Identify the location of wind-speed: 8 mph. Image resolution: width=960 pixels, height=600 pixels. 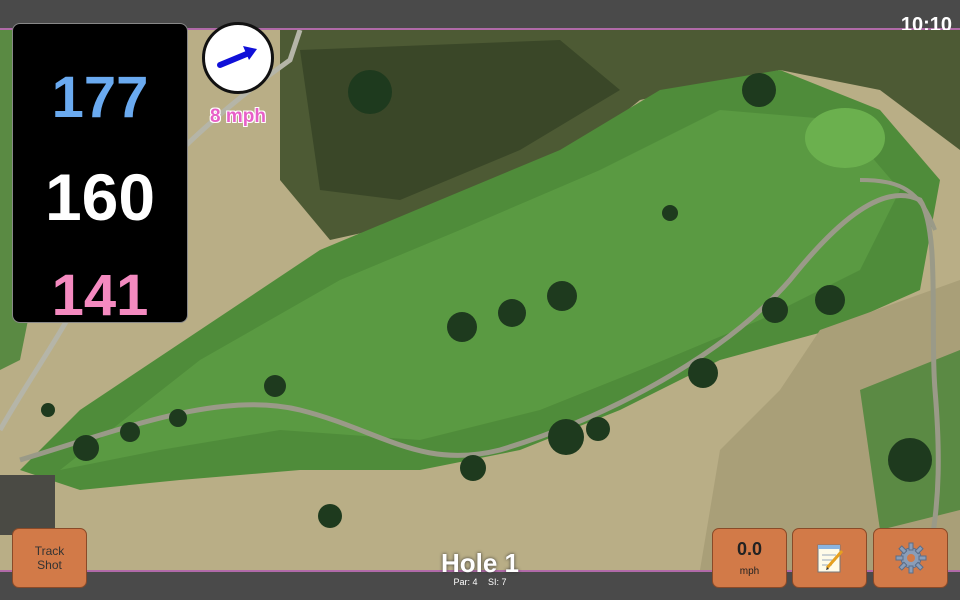
(238, 116).